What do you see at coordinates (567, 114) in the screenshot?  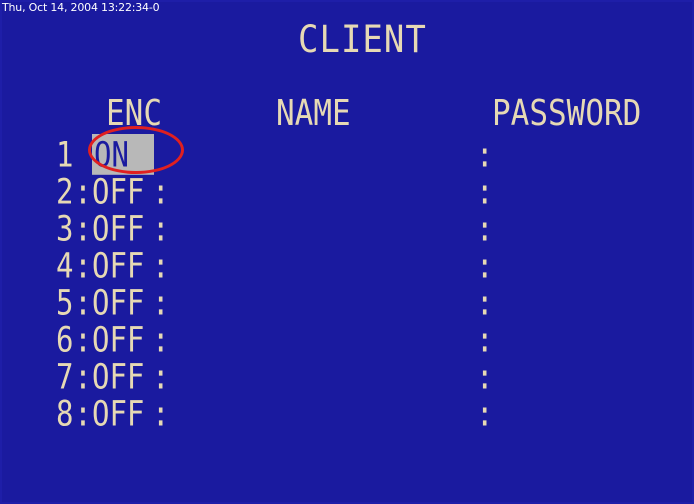 I see `column-header-password: PASSWORD` at bounding box center [567, 114].